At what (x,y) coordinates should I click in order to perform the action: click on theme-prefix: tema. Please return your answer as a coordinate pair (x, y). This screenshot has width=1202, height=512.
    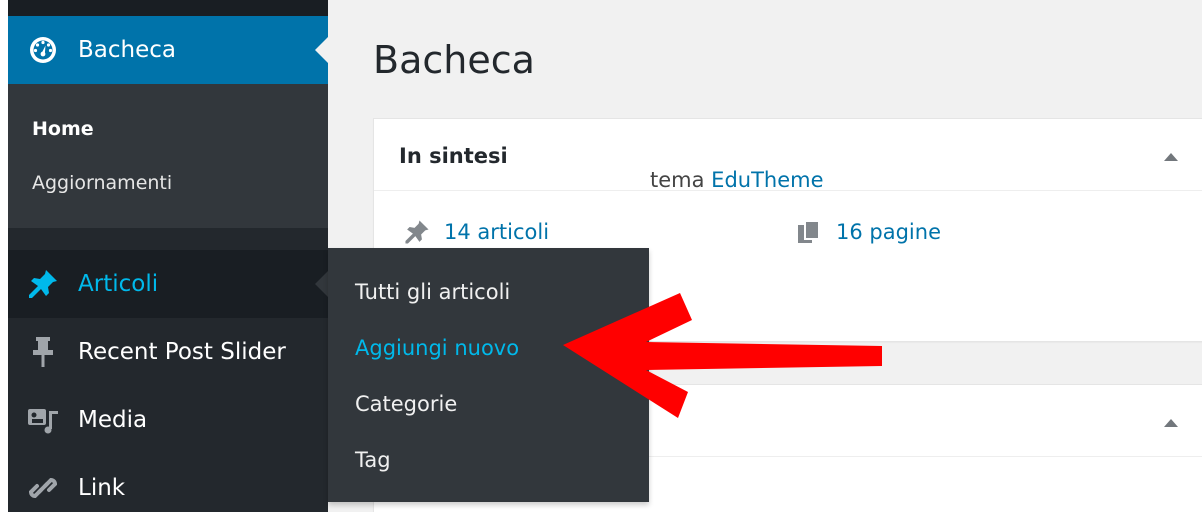
    Looking at the image, I should click on (677, 180).